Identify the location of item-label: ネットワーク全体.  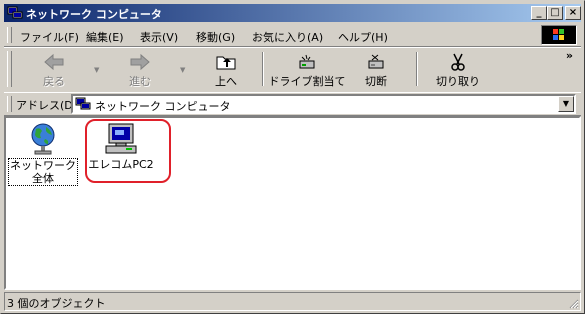
(43, 172).